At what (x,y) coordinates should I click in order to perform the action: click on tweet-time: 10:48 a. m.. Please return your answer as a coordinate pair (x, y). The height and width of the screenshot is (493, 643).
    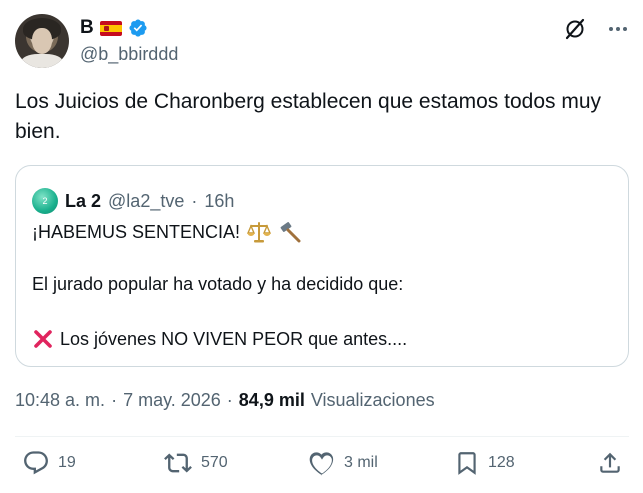
    Looking at the image, I should click on (60, 400).